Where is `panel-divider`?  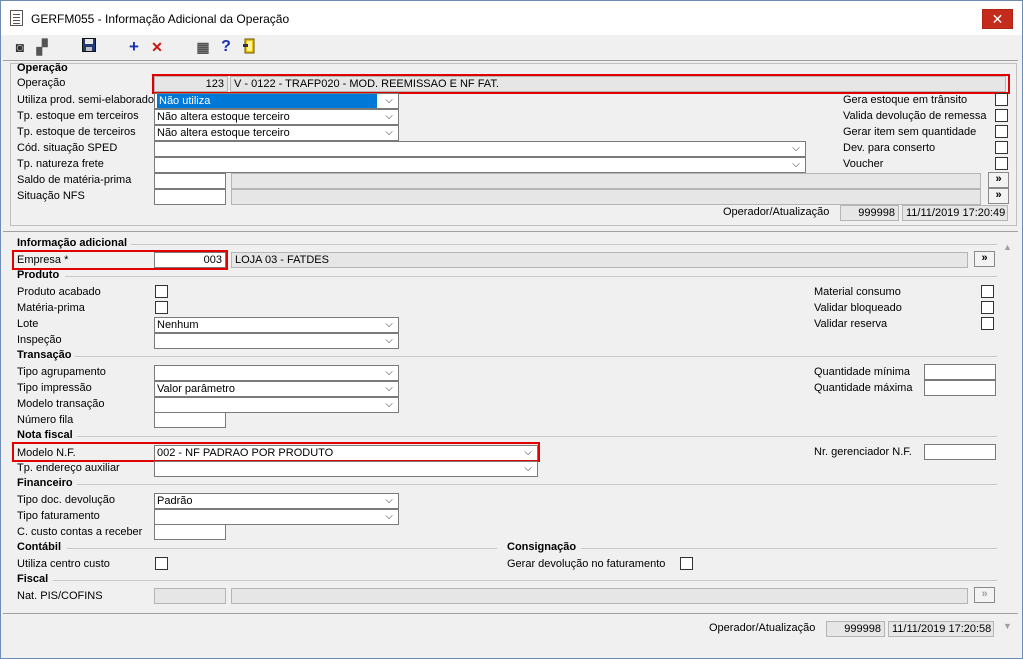 panel-divider is located at coordinates (510, 231).